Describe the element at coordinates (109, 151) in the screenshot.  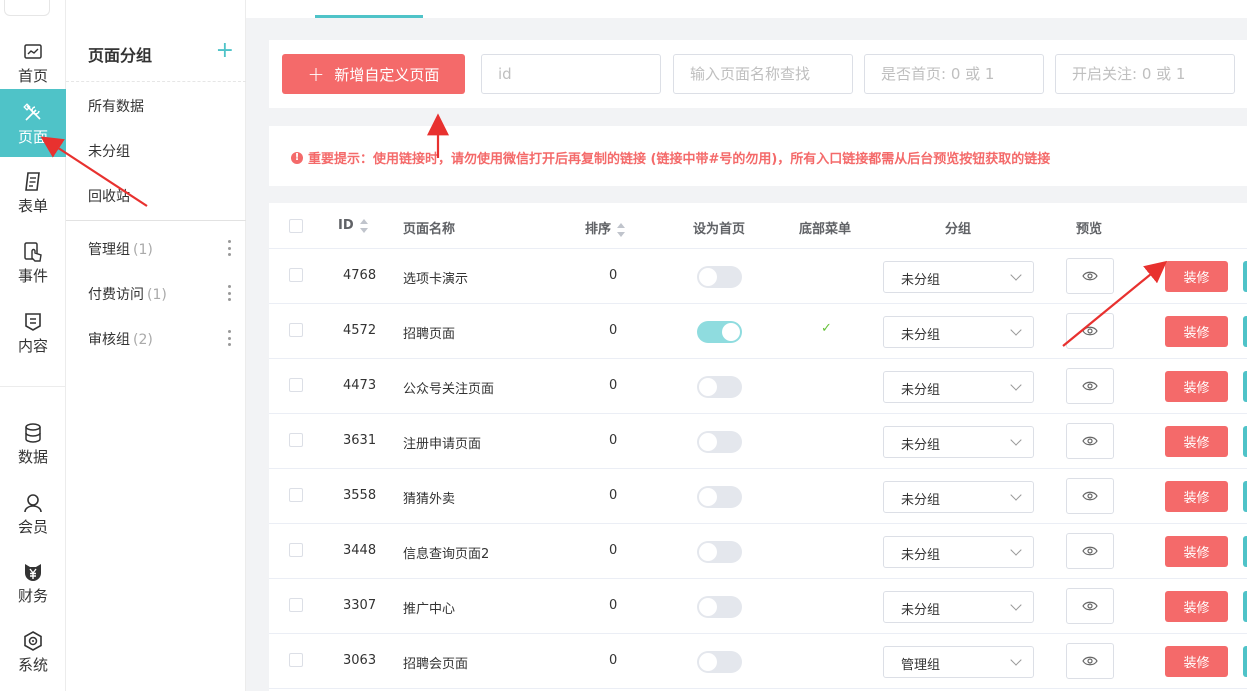
I see `group-item-ungrouped: 未分组` at that location.